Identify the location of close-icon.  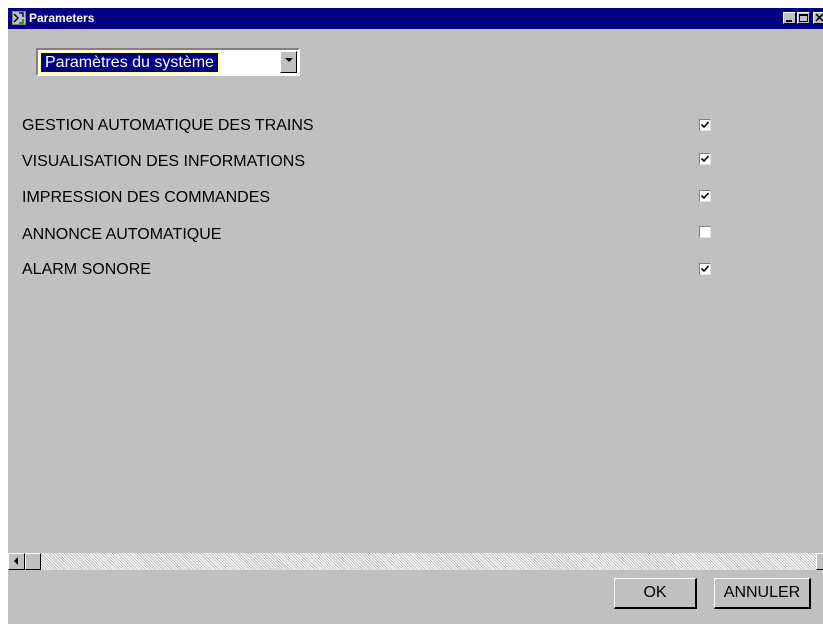
(819, 17).